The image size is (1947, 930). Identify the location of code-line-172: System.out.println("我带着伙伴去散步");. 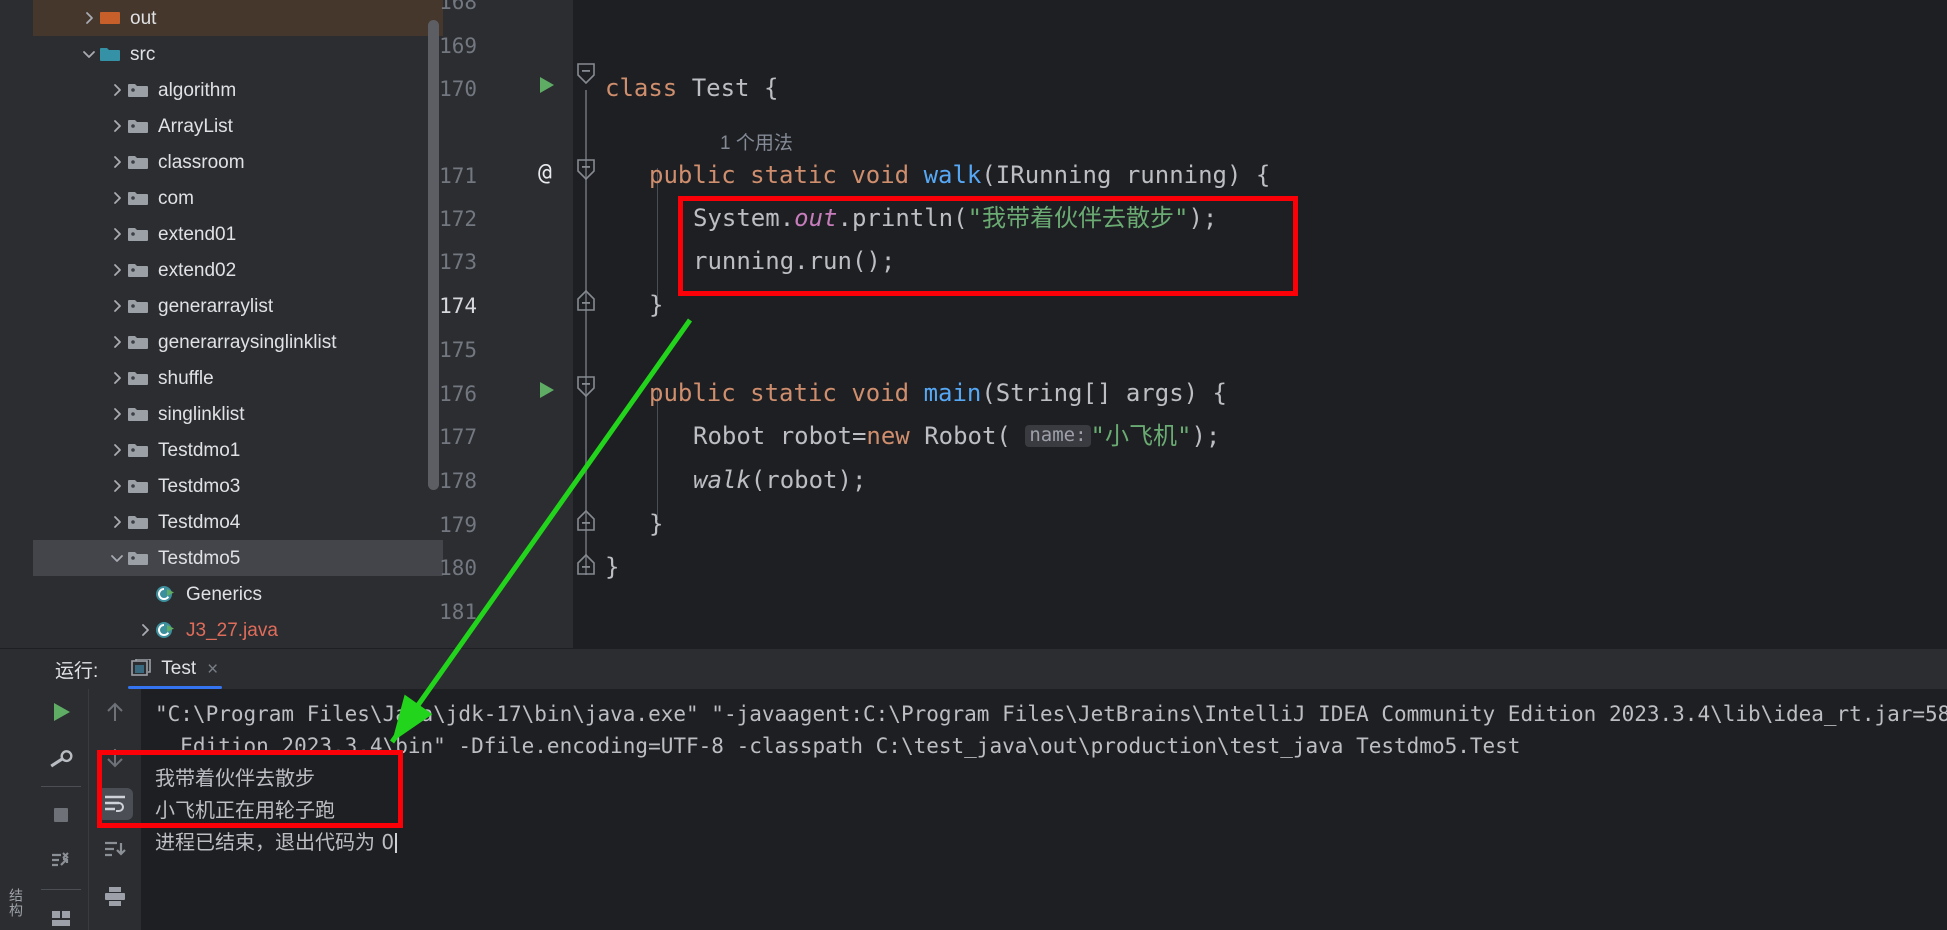
(955, 218).